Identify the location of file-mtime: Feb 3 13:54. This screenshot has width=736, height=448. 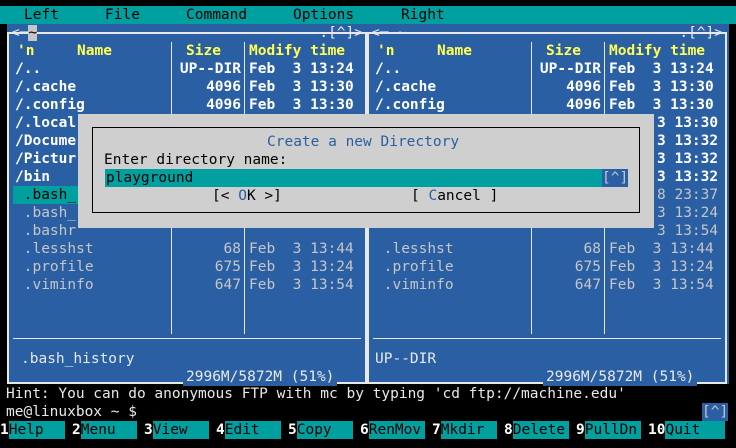
(661, 285).